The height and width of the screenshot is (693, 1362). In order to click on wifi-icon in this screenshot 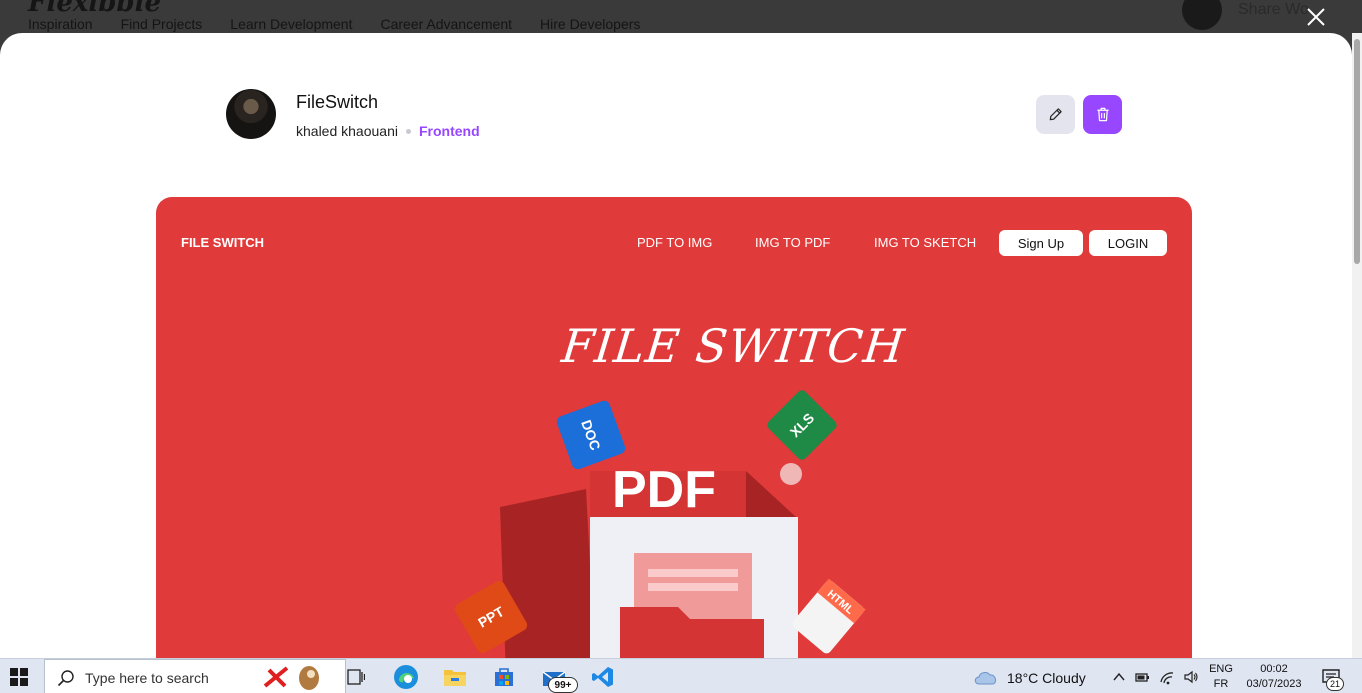, I will do `click(1167, 677)`.